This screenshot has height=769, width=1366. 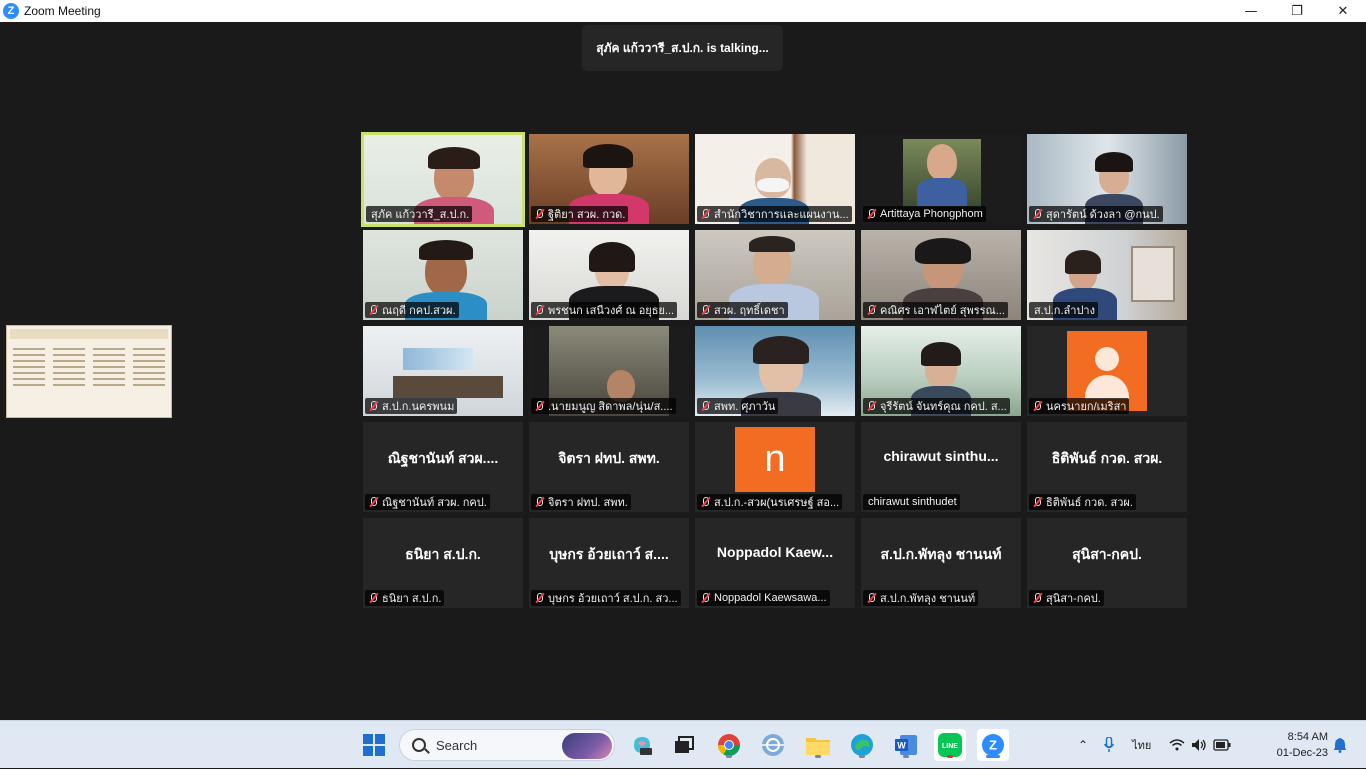 I want to click on participant-tile: ธิติพันธ์ กวด. สวผ. ธิติพันธ์ กวด. สวผ., so click(x=1107, y=467).